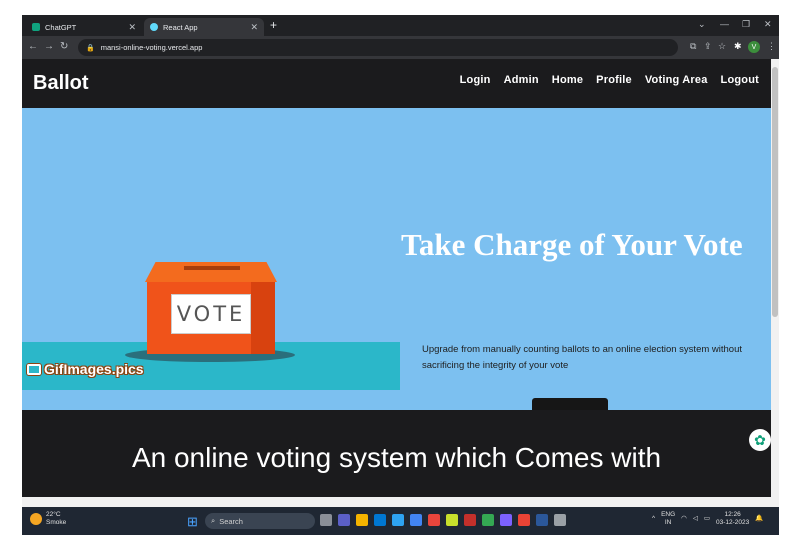  Describe the element at coordinates (94, 369) in the screenshot. I see `watermark-text: GifImages.pics` at that location.